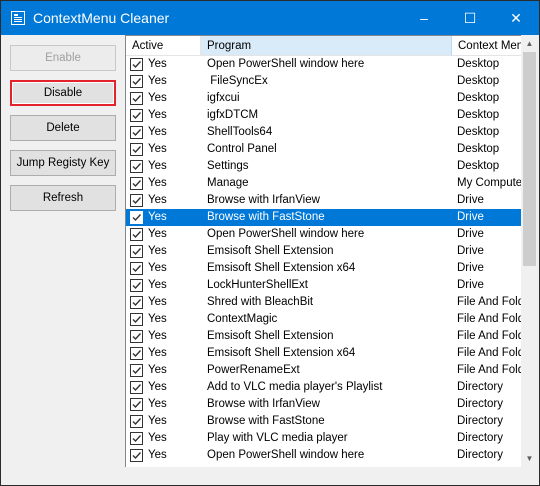 The height and width of the screenshot is (486, 540). I want to click on vertical-scrollbar: ▲ ▼, so click(529, 251).